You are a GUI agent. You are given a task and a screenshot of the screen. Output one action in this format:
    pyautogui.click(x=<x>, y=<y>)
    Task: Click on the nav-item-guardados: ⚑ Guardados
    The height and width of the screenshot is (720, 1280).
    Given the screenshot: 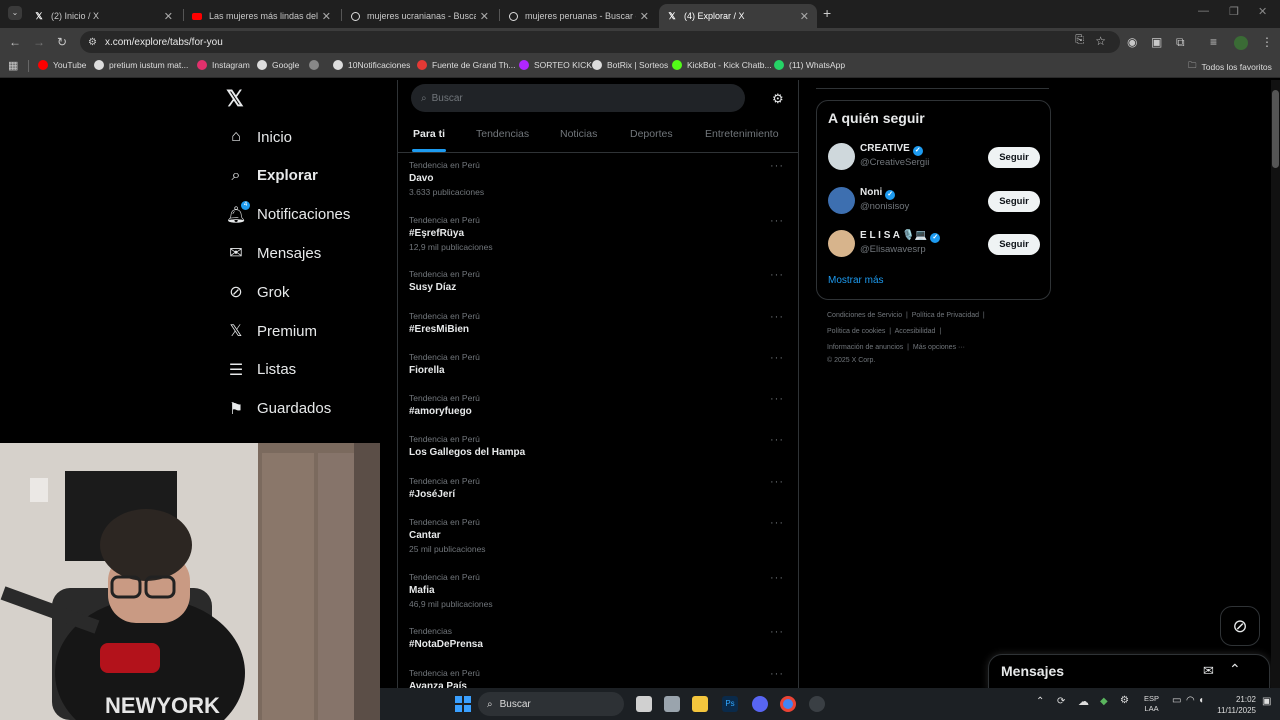 What is the action you would take?
    pyautogui.click(x=279, y=409)
    